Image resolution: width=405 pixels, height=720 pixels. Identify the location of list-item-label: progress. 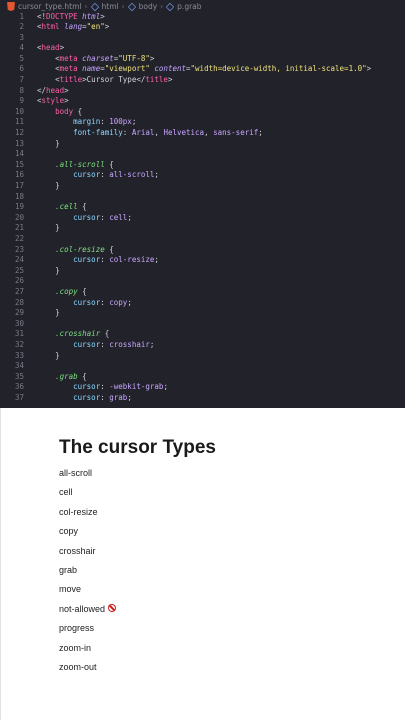
(77, 628).